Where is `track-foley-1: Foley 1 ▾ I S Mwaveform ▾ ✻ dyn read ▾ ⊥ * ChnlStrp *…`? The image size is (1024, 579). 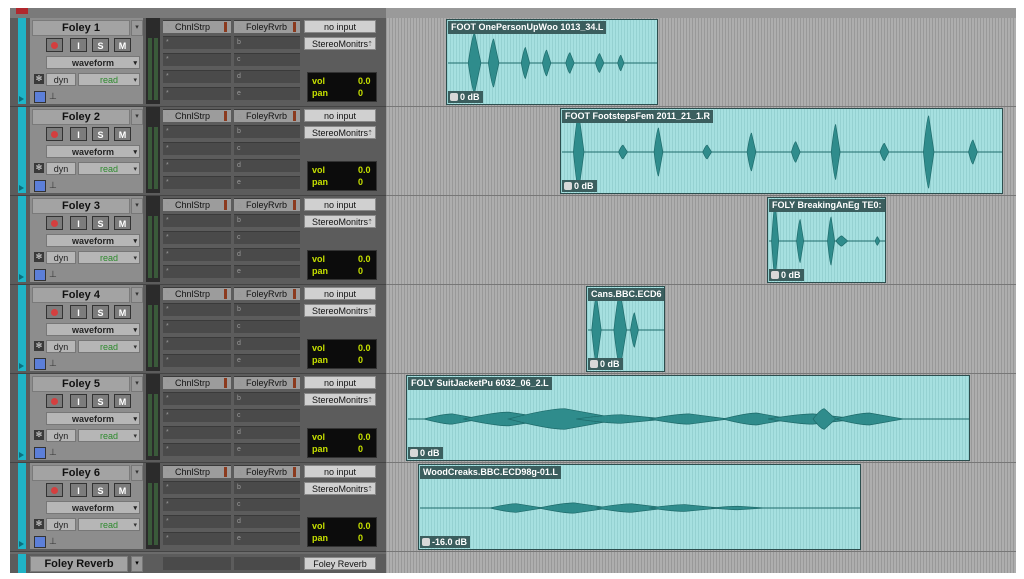 track-foley-1: Foley 1 ▾ I S Mwaveform ▾ ✻ dyn read ▾ ⊥ * ChnlStrp *… is located at coordinates (198, 62).